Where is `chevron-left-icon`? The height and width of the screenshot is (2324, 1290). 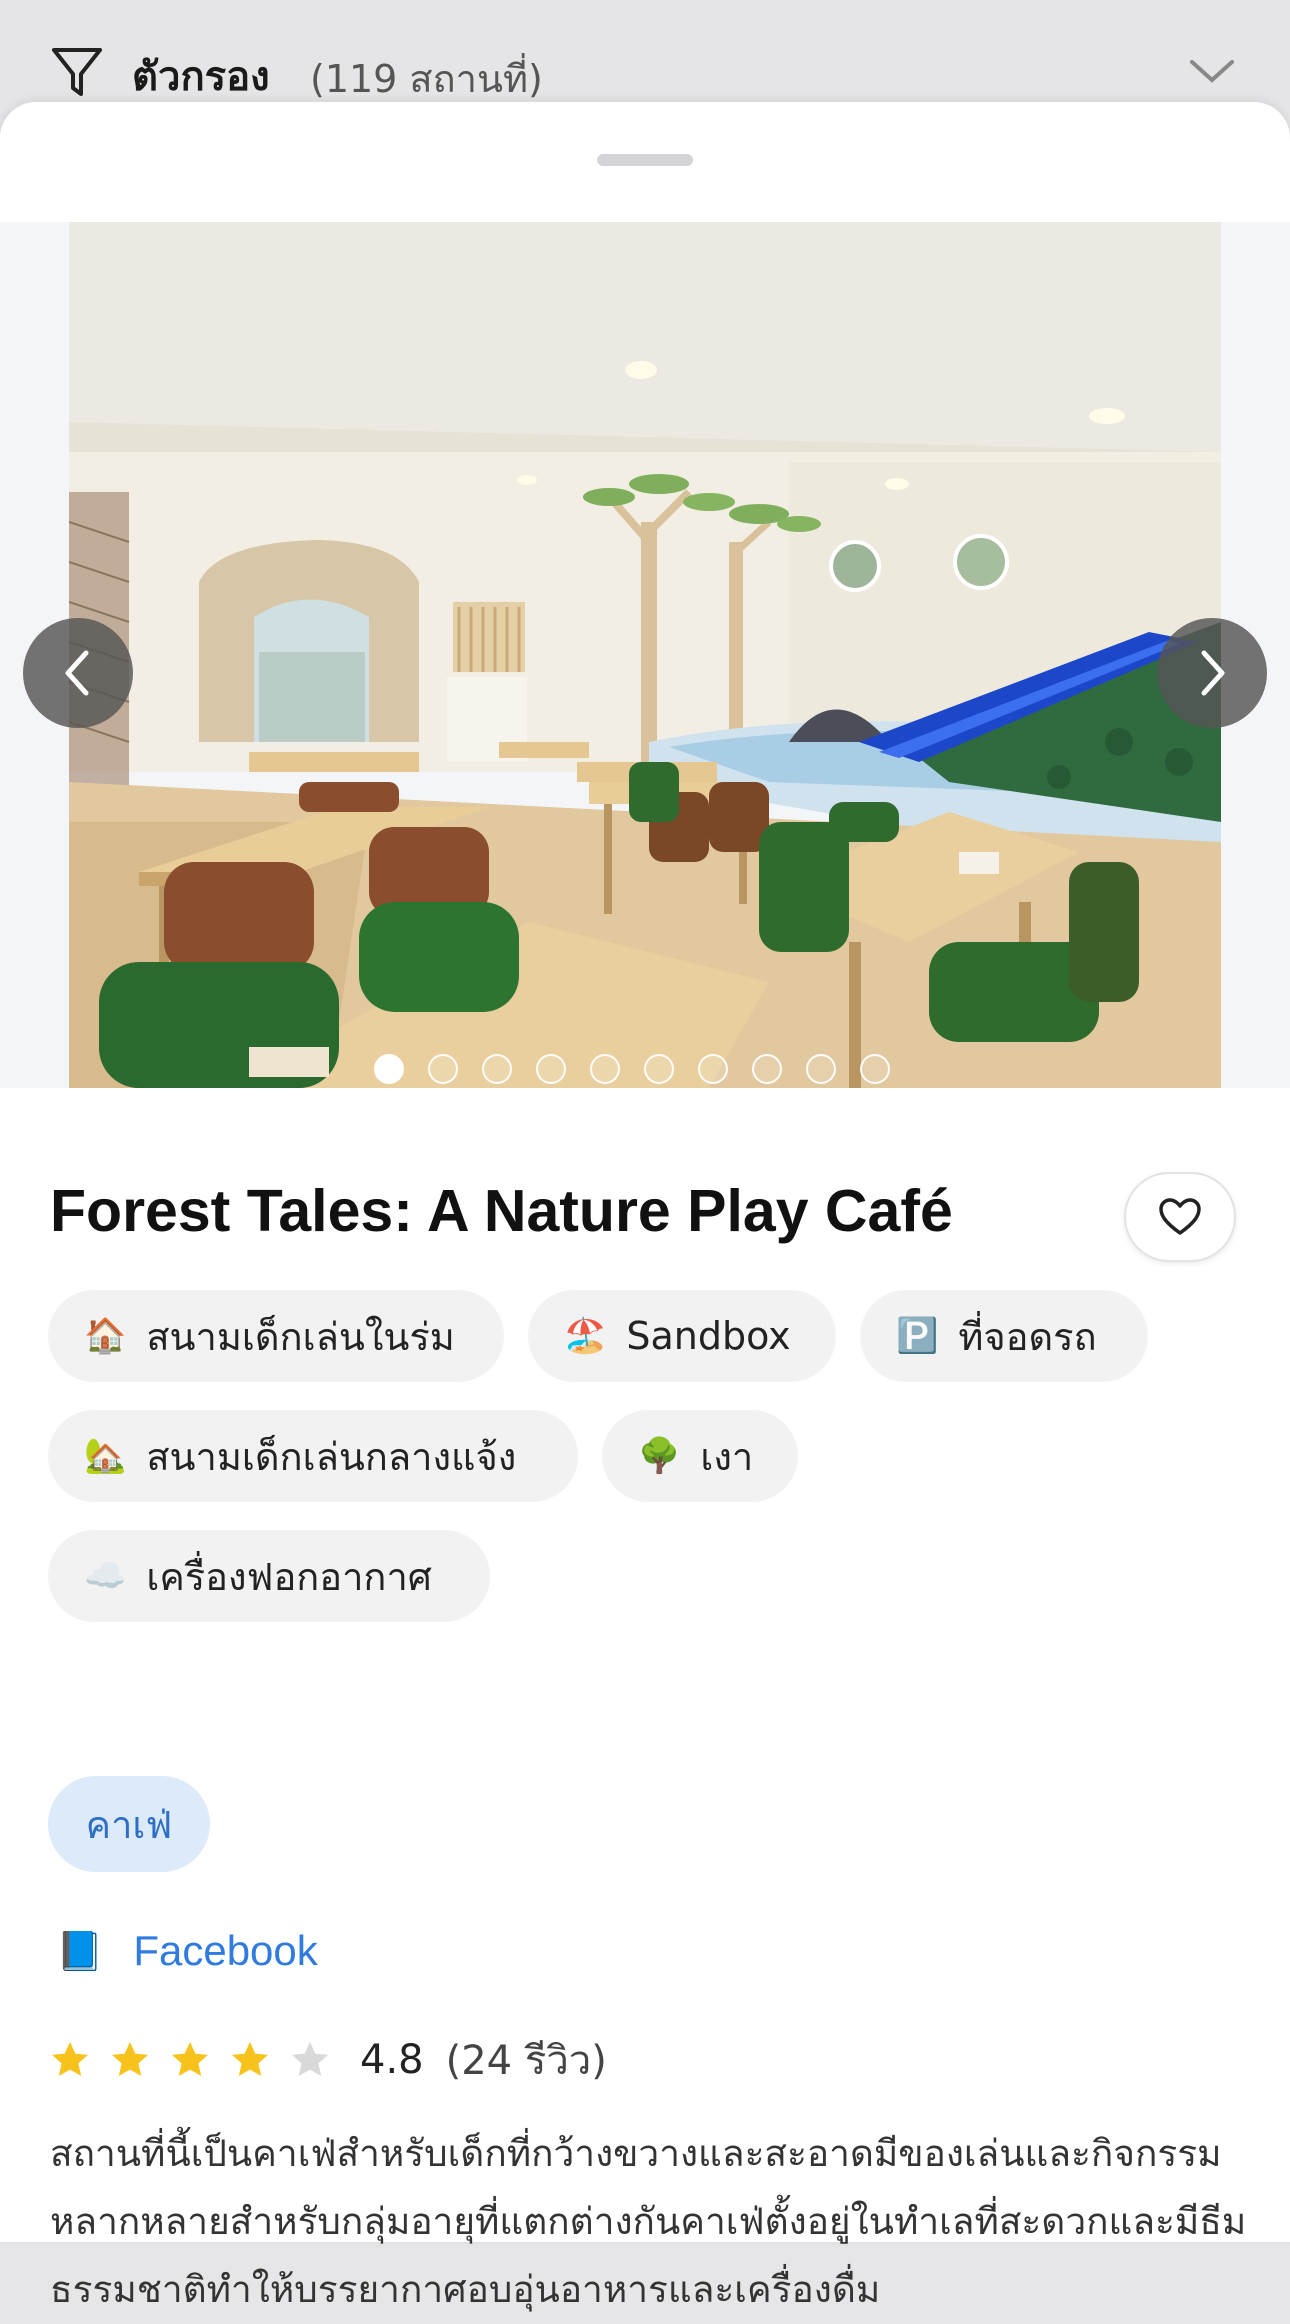
chevron-left-icon is located at coordinates (77, 673).